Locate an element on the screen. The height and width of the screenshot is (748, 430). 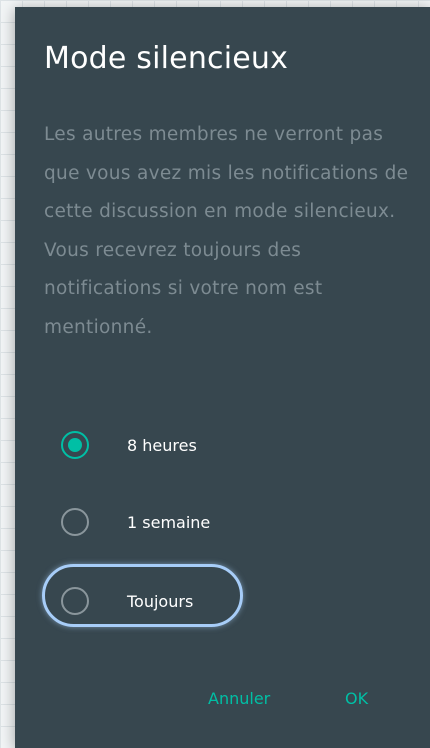
ok-button: OK is located at coordinates (356, 698).